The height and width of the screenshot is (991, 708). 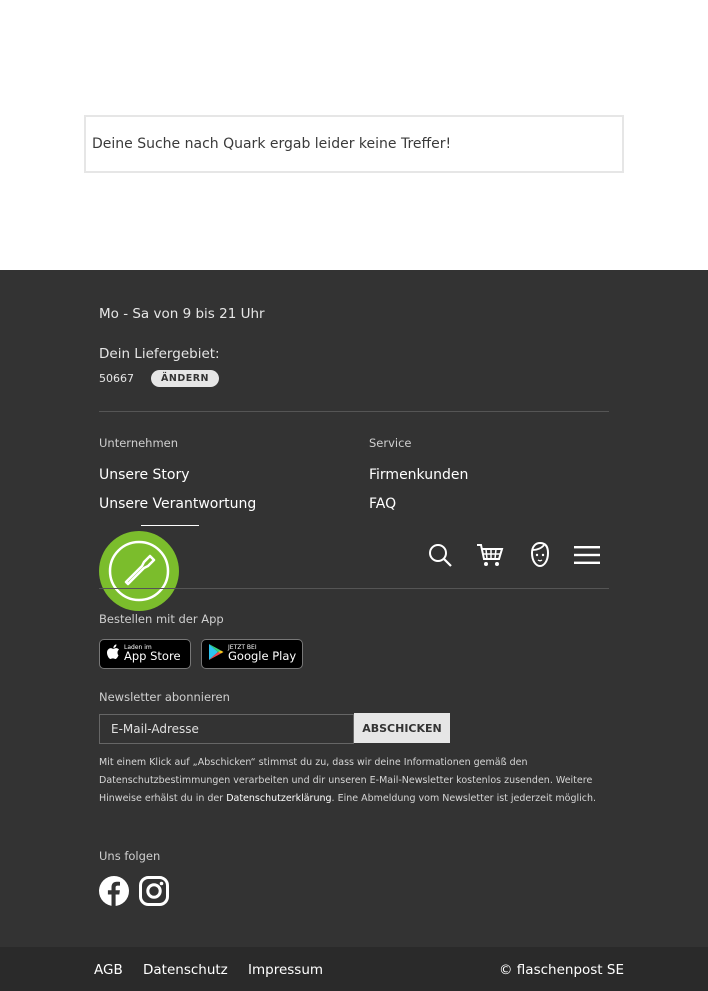 I want to click on app-store-badge: Laden im App Store, so click(x=145, y=654).